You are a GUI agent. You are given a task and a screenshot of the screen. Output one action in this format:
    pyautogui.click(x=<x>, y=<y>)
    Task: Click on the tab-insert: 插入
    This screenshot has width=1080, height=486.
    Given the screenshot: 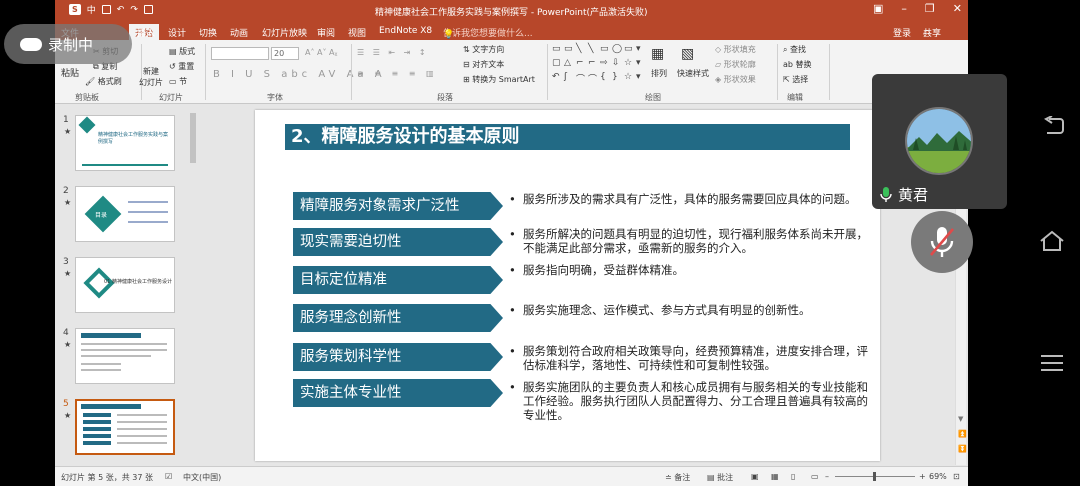 What is the action you would take?
    pyautogui.click(x=146, y=32)
    